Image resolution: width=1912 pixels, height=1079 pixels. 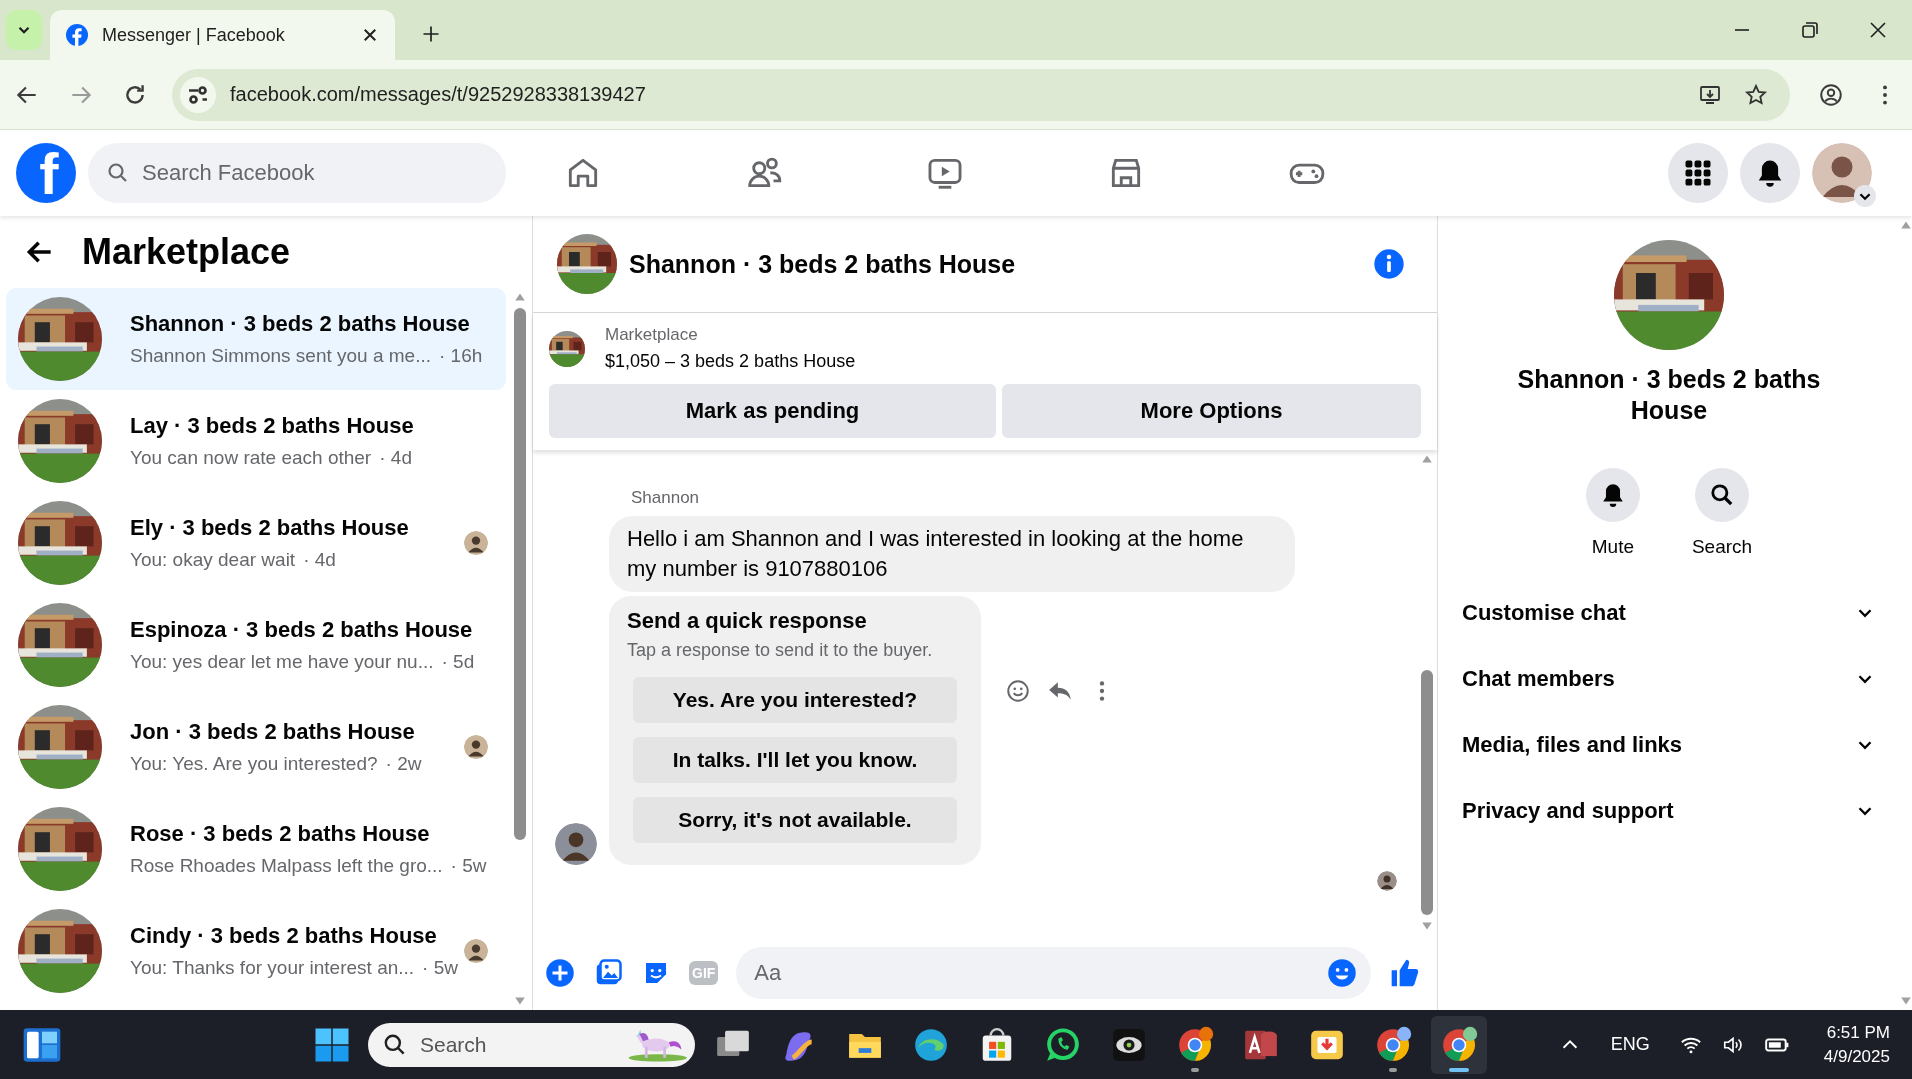 I want to click on conversation-item: Rose · 3 beds 2 baths House Rose Rhoades Malpass left the gro... · 5w, so click(x=256, y=849).